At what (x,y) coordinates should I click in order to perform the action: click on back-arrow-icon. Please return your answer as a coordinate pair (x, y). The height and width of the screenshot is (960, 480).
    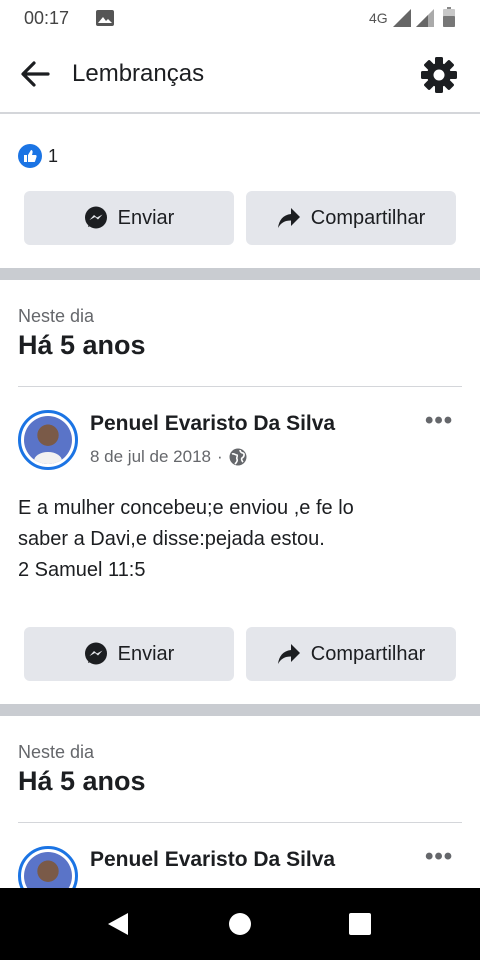
    Looking at the image, I should click on (35, 76).